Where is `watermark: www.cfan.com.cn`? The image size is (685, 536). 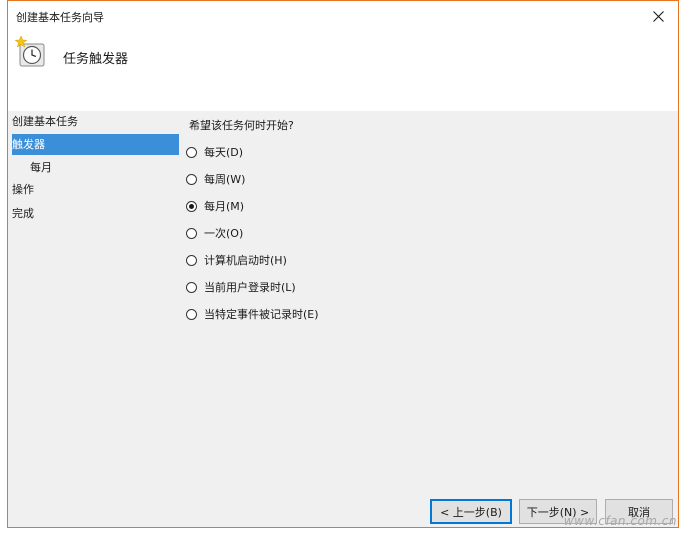 watermark: www.cfan.com.cn is located at coordinates (620, 521).